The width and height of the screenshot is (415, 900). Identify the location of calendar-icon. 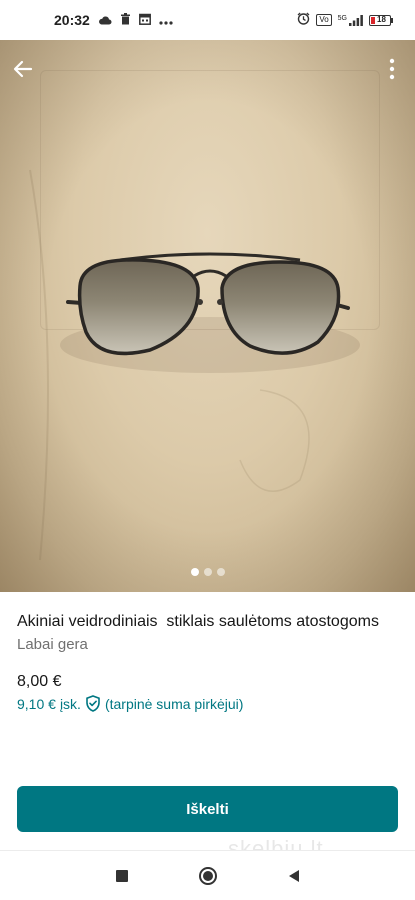
(144, 20).